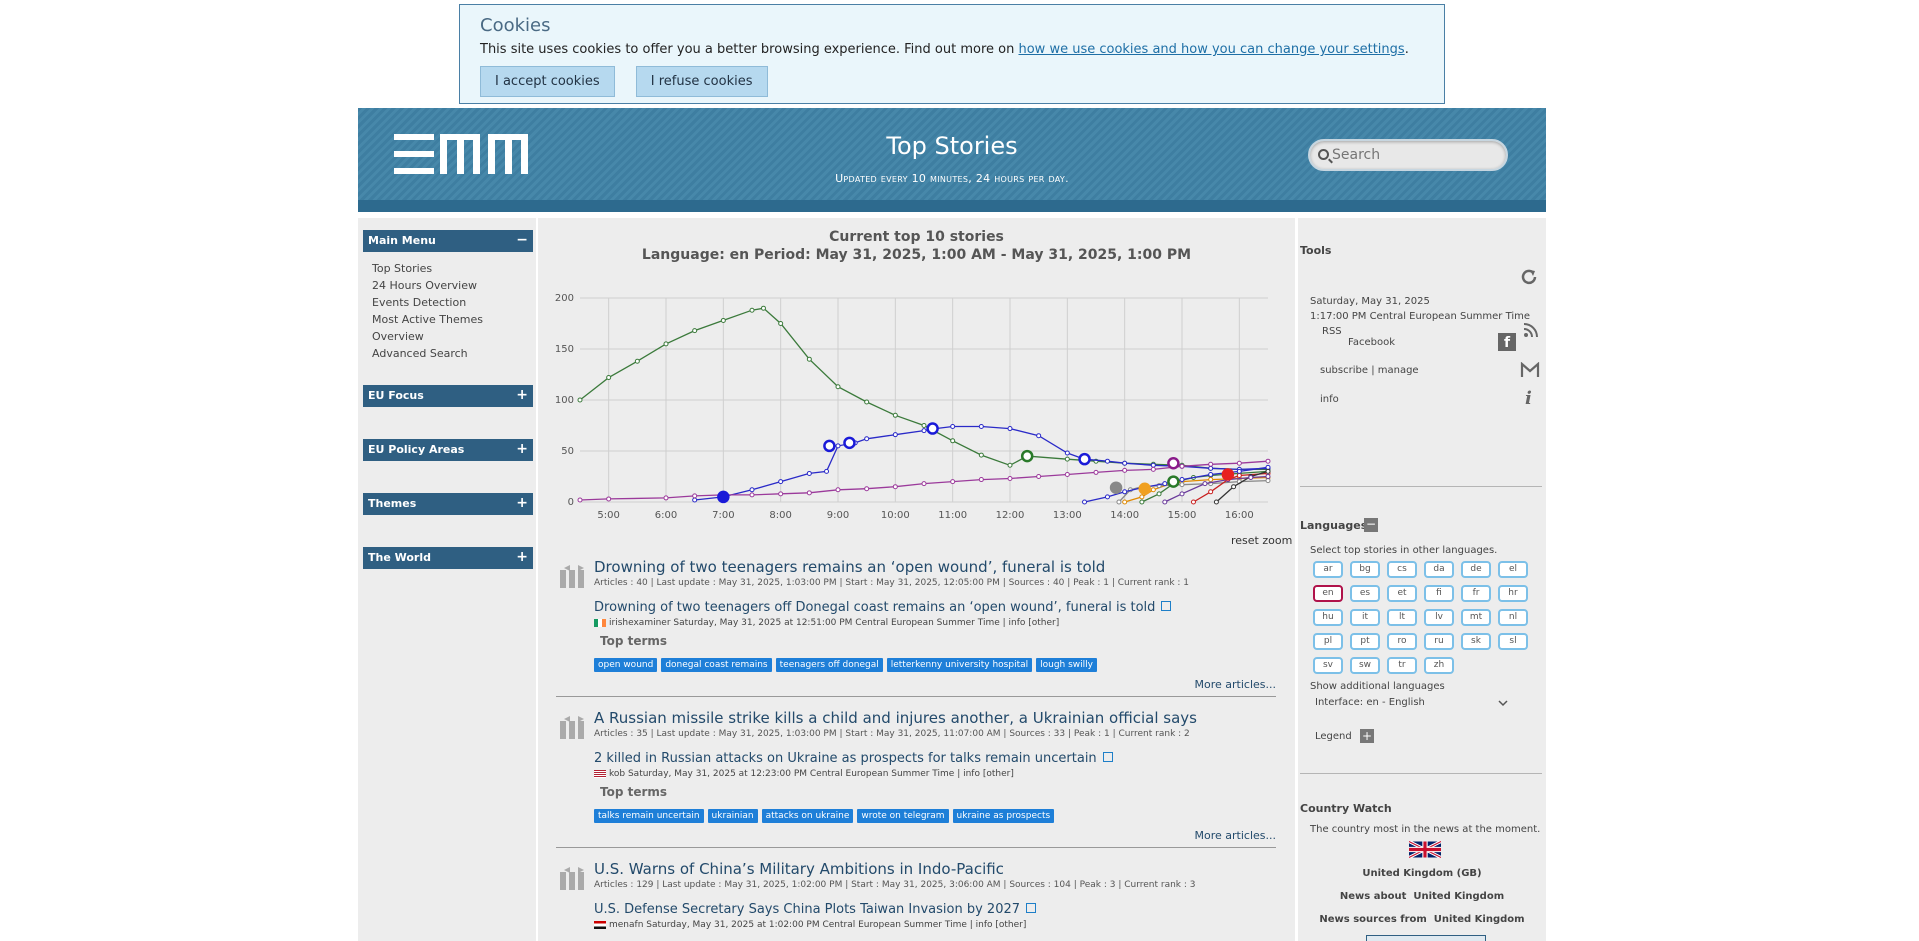 The height and width of the screenshot is (941, 1919). I want to click on language-option-sv: sv, so click(1328, 665).